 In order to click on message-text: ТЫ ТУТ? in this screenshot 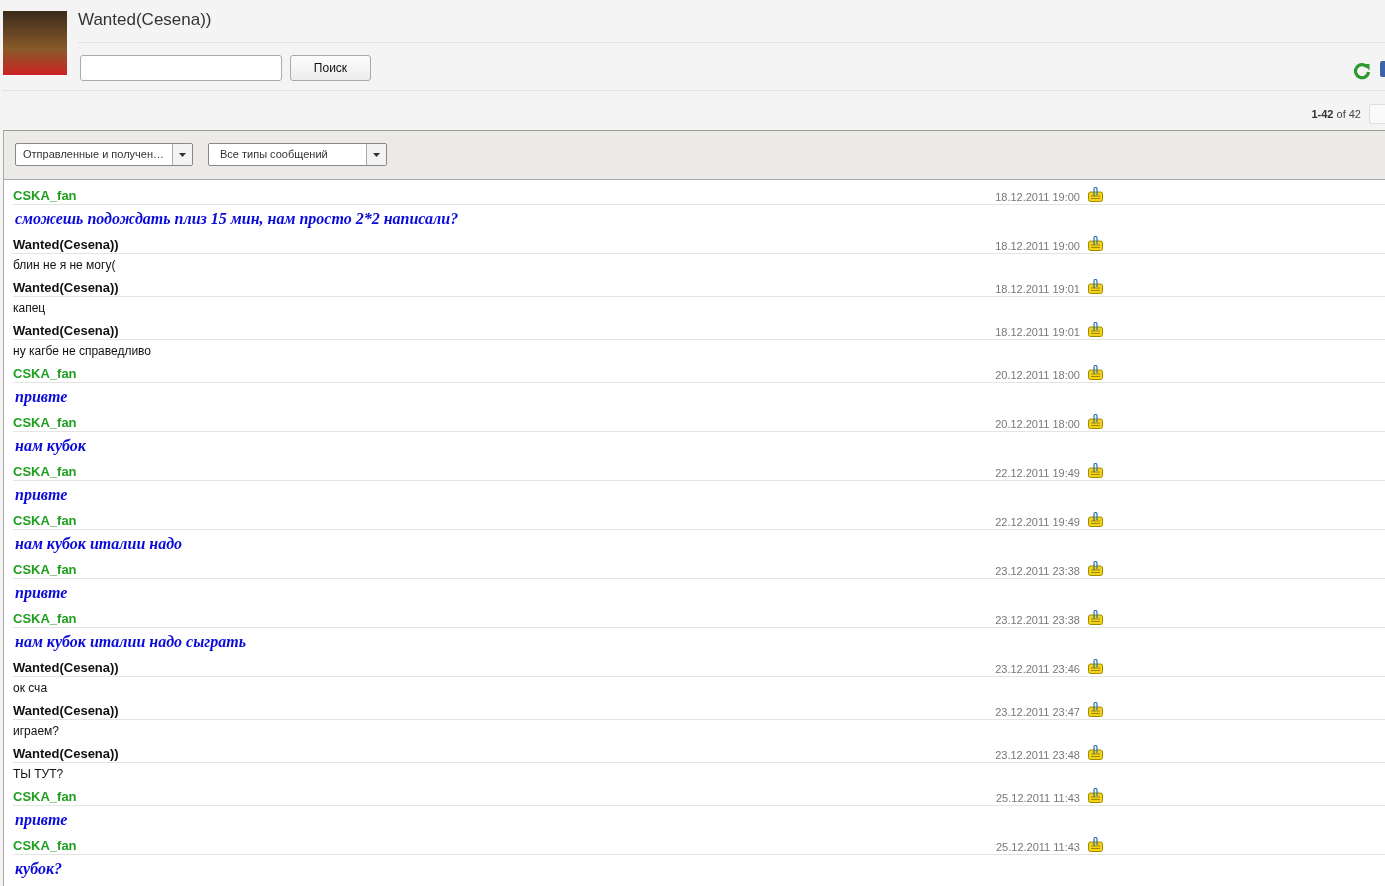, I will do `click(39, 774)`.